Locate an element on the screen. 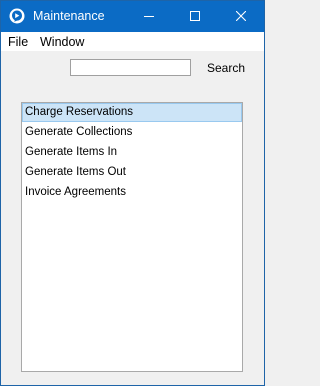  list-item: Invoice Agreements is located at coordinates (132, 192).